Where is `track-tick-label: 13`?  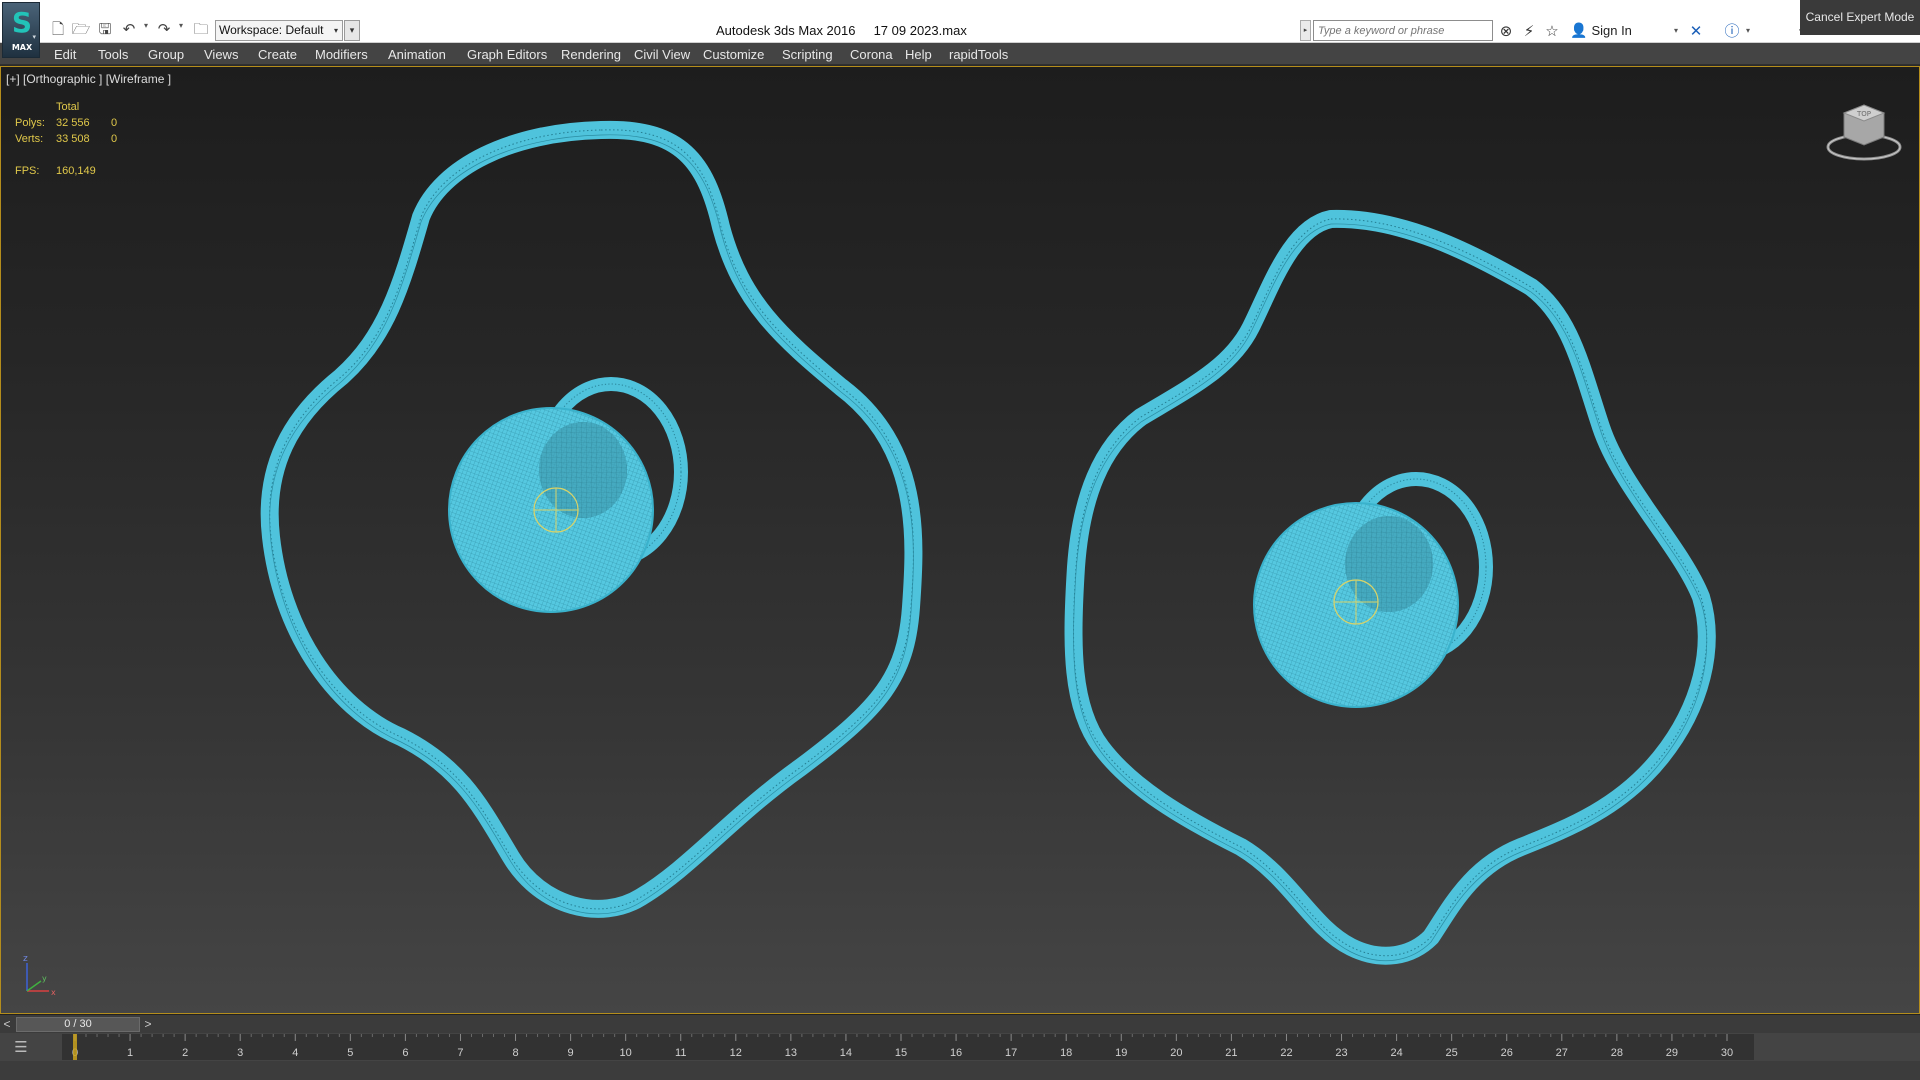 track-tick-label: 13 is located at coordinates (791, 1053).